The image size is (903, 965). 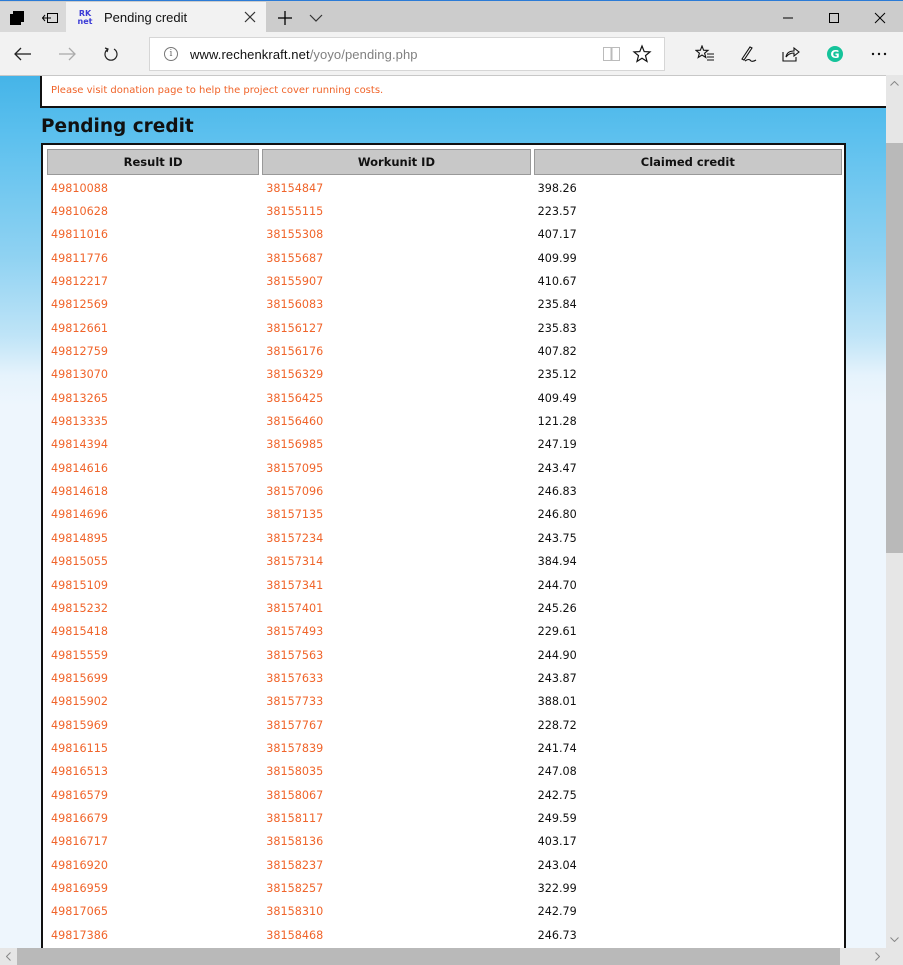 What do you see at coordinates (79, 935) in the screenshot?
I see `result-id-link: 49817386` at bounding box center [79, 935].